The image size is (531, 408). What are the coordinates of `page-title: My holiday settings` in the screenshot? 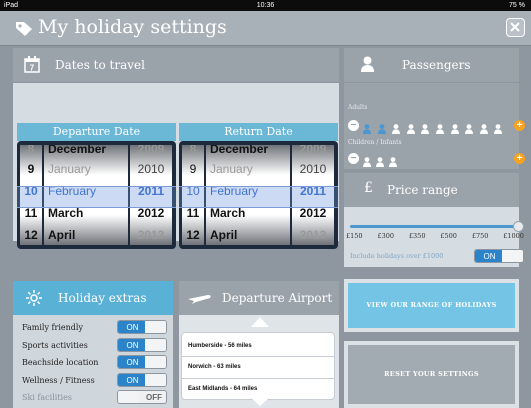 It's located at (132, 27).